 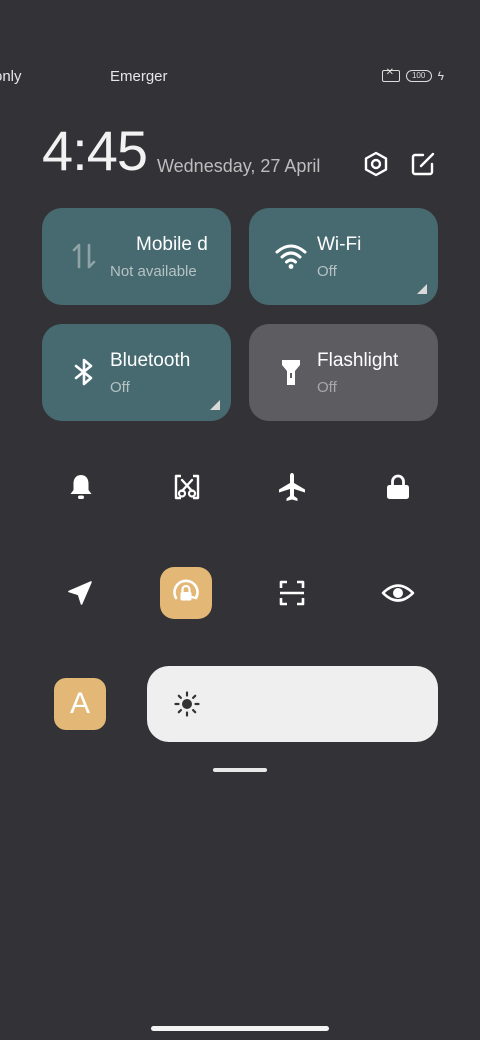 What do you see at coordinates (343, 256) in the screenshot?
I see `tile-wifi: Wi-Fi Off` at bounding box center [343, 256].